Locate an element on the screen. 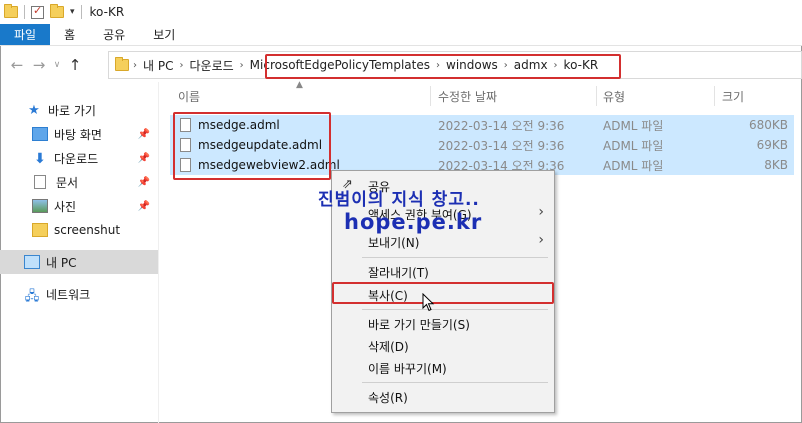 This screenshot has width=802, height=423. sidebar-item-screenshut: screenshut is located at coordinates (79, 230).